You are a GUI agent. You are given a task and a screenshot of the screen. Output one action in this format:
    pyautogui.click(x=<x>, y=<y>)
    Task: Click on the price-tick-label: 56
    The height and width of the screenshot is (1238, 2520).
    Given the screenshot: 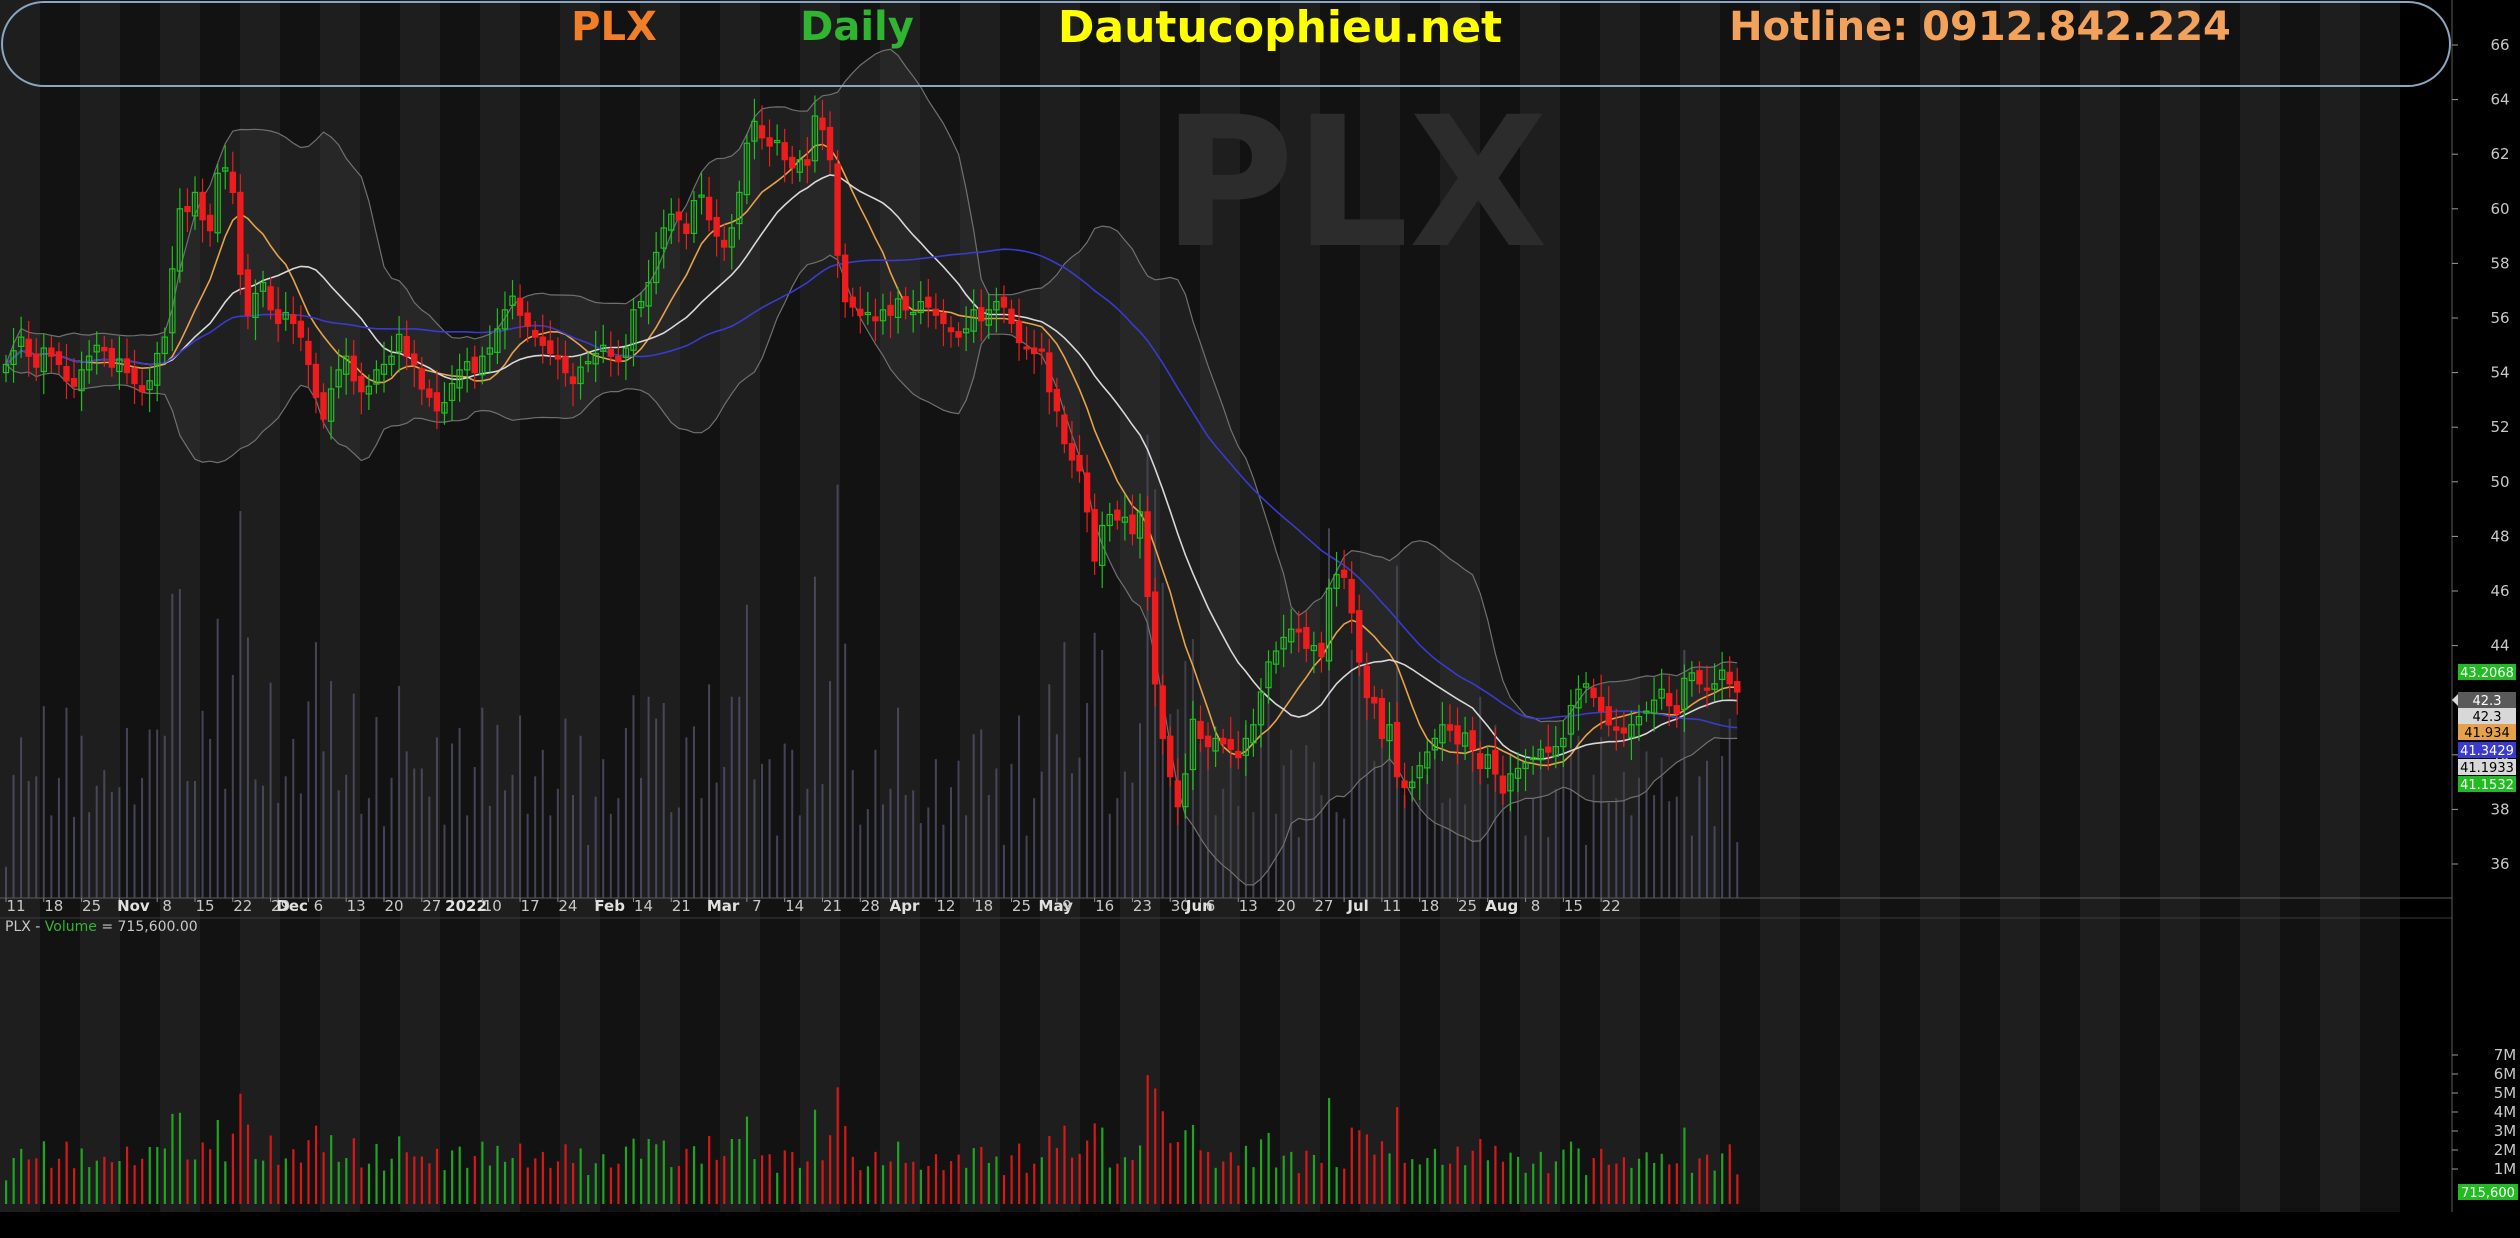 What is the action you would take?
    pyautogui.click(x=2499, y=318)
    